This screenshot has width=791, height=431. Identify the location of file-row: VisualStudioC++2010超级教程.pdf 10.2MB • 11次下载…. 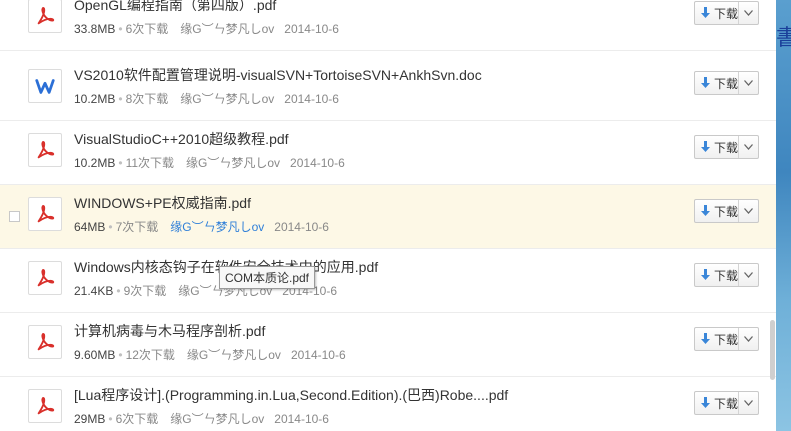
(388, 153).